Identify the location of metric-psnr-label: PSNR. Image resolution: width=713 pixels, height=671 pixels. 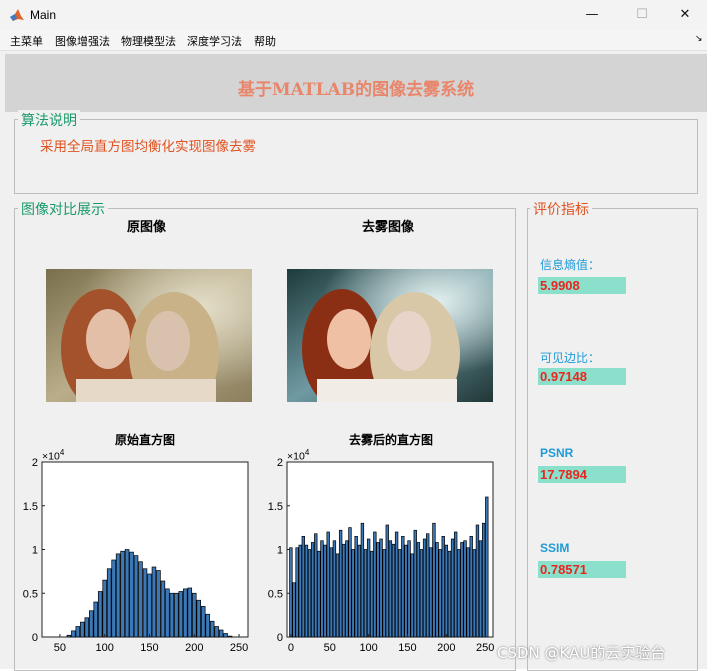
(557, 453).